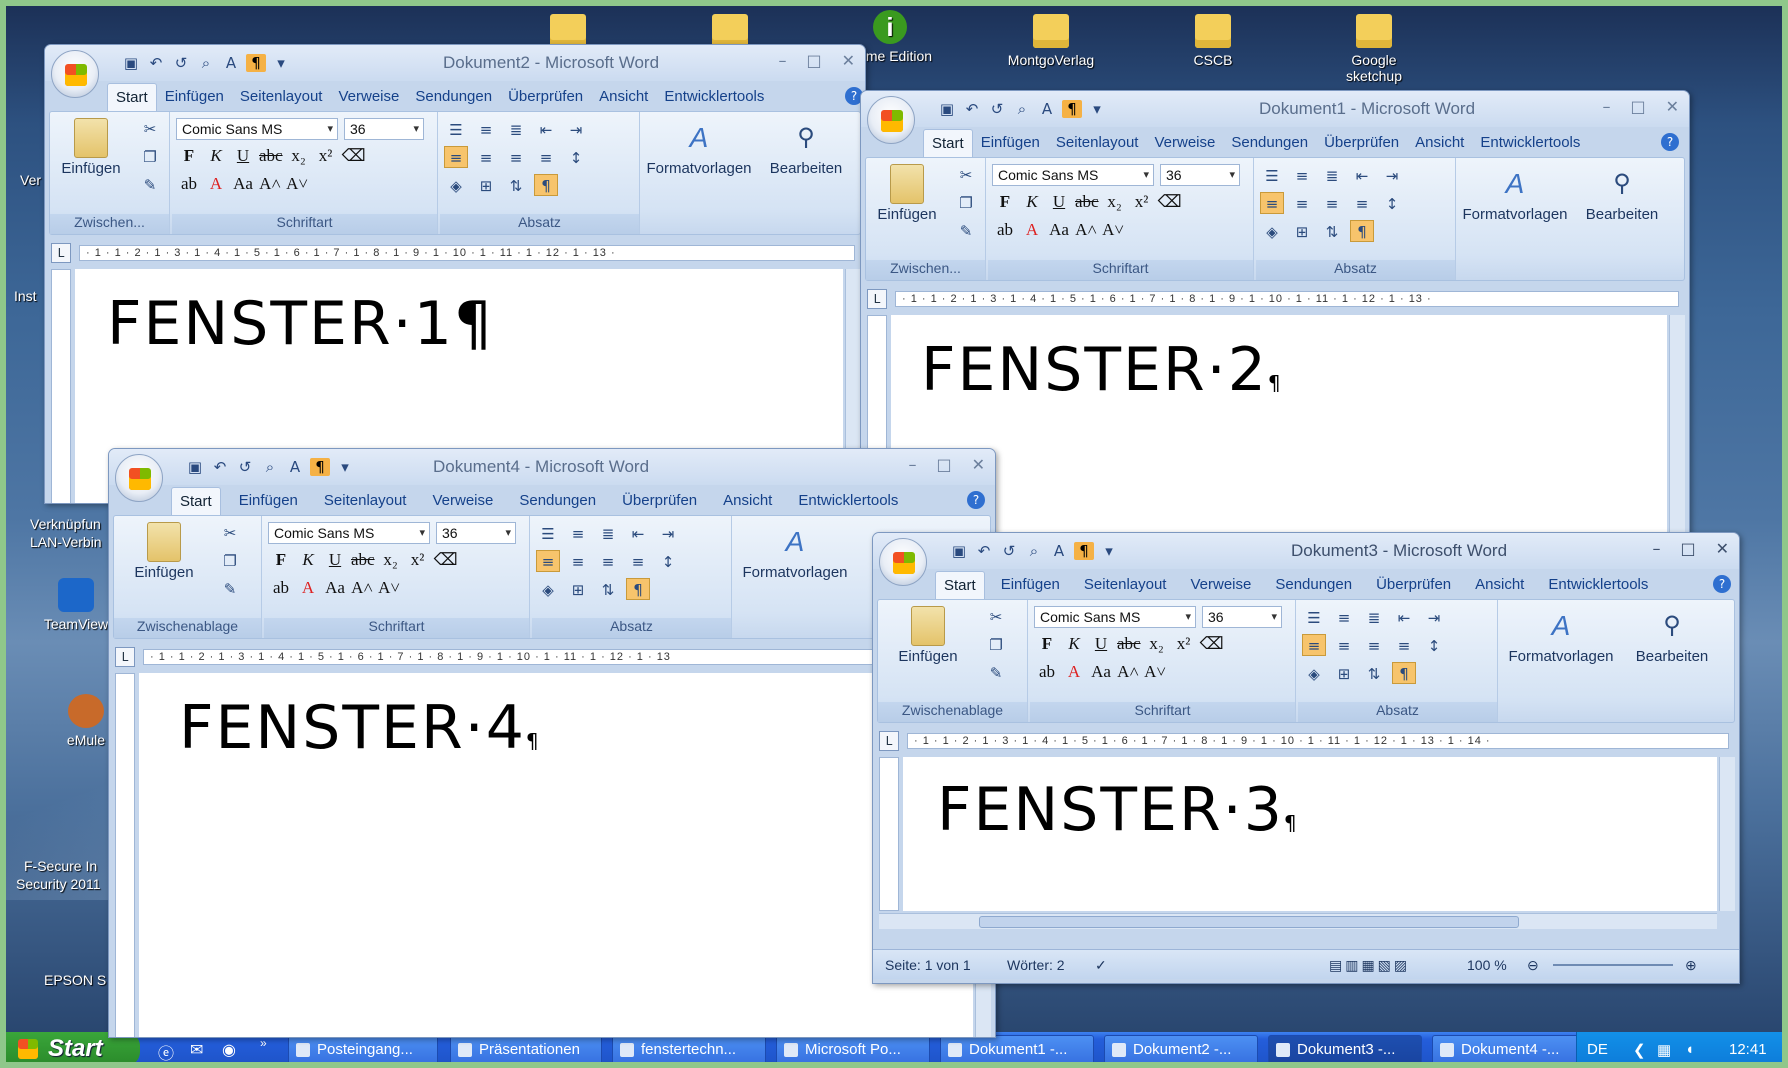 This screenshot has width=1788, height=1068. I want to click on indent-icon: ⇥, so click(1434, 617).